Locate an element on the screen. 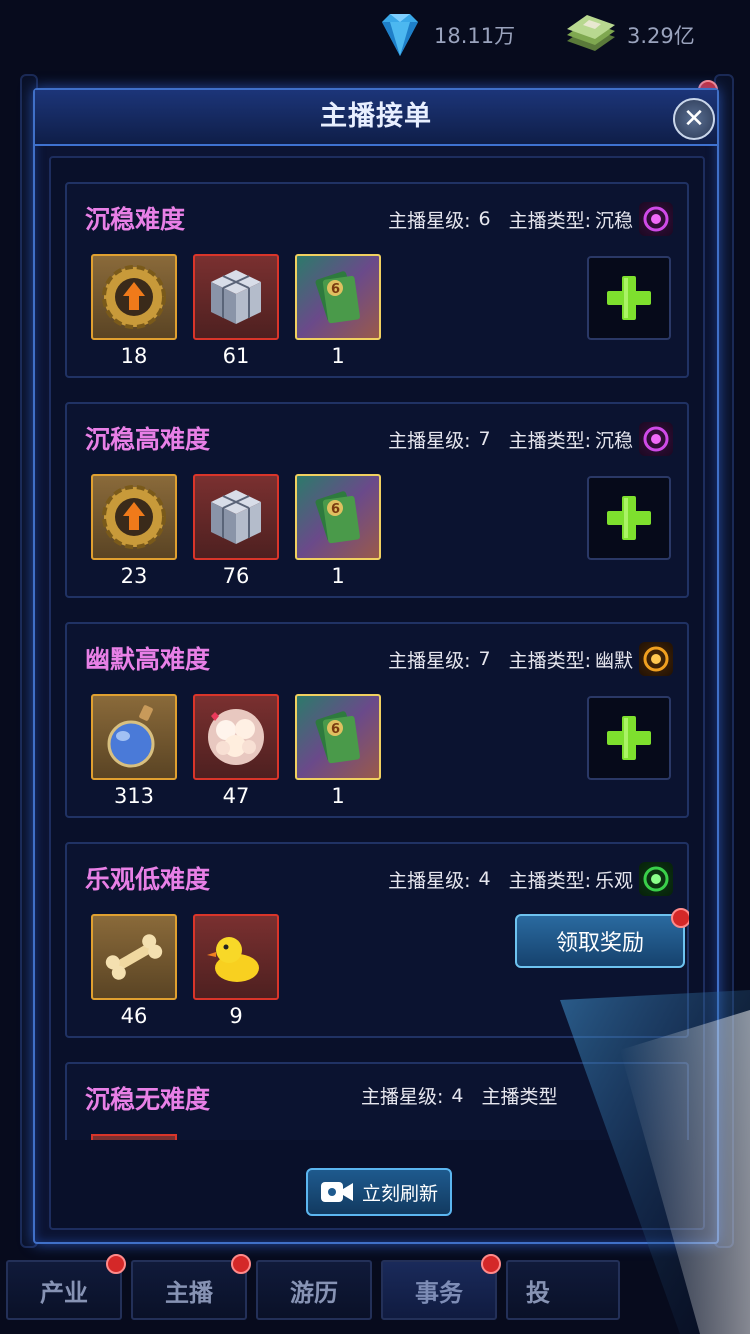 Image resolution: width=750 pixels, height=1334 pixels. nav-tab-label: 投 is located at coordinates (538, 1292).